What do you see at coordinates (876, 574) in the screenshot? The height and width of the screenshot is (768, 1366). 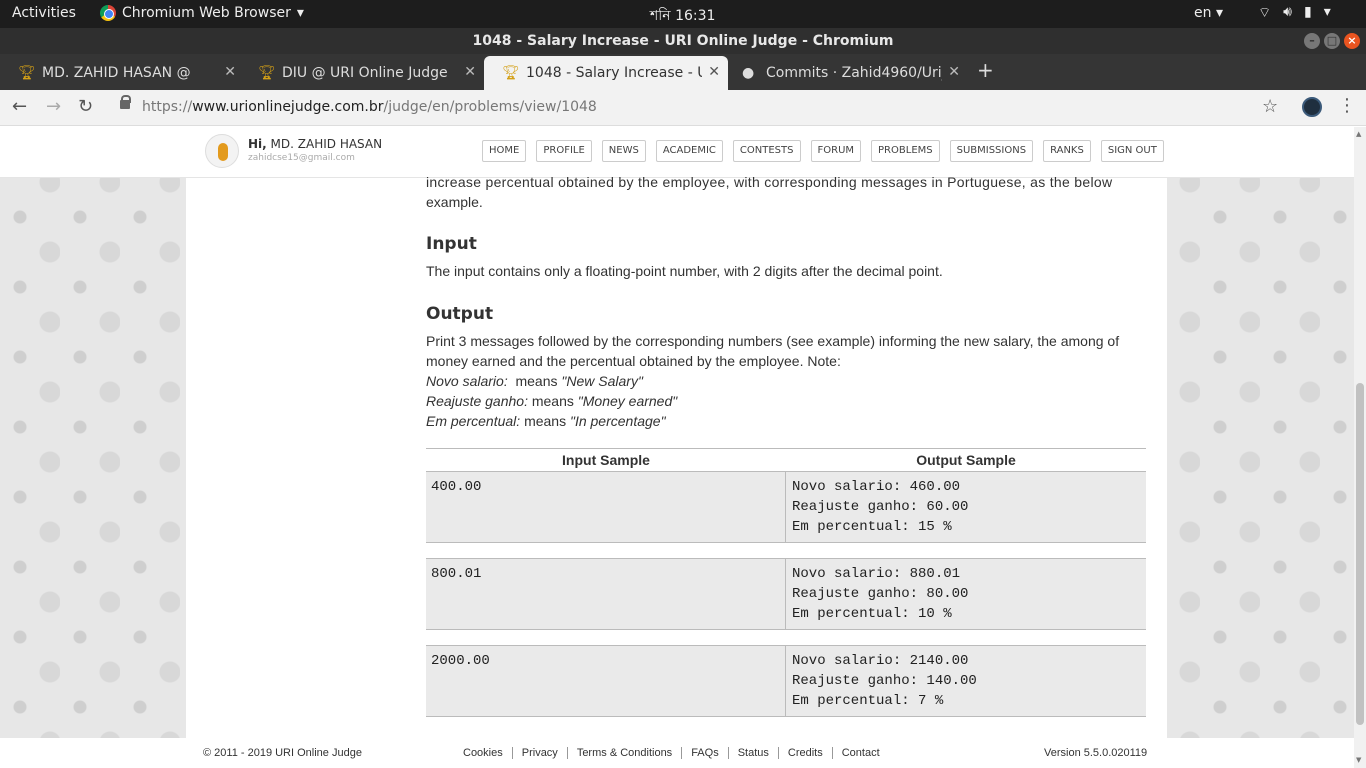 I see `output-line: Novo salario: 880.01` at bounding box center [876, 574].